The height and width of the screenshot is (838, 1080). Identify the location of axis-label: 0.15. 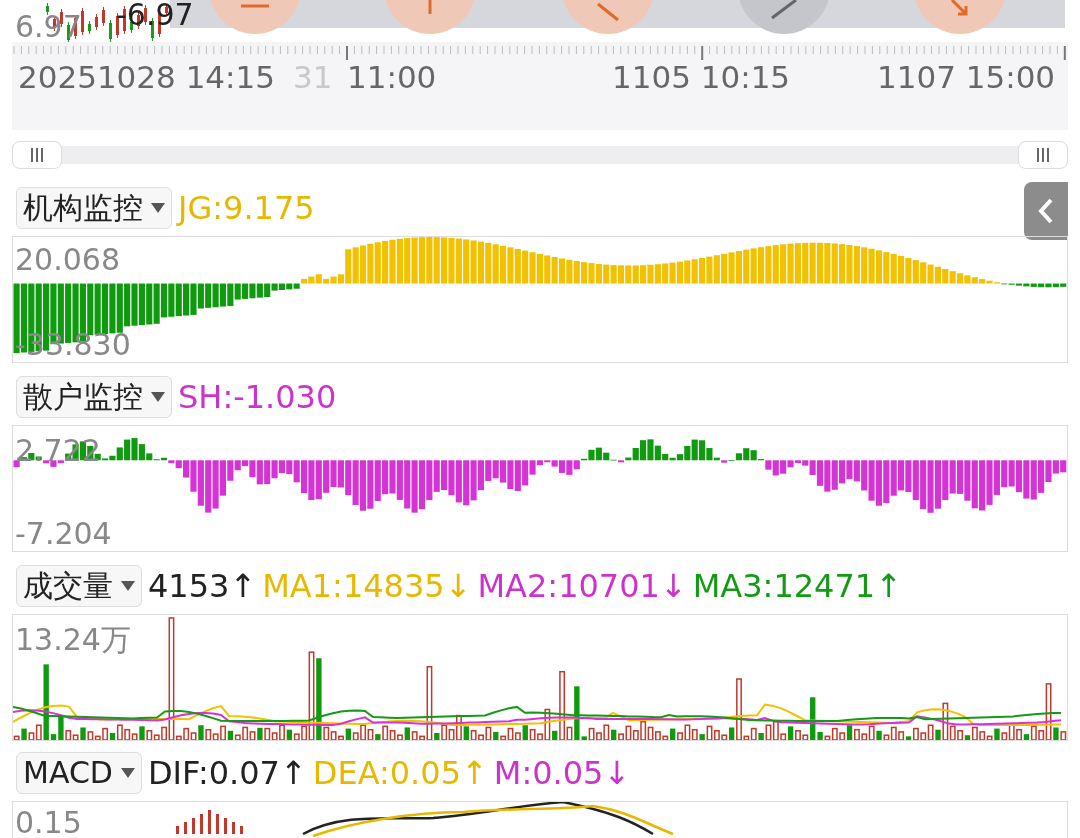
(48, 823).